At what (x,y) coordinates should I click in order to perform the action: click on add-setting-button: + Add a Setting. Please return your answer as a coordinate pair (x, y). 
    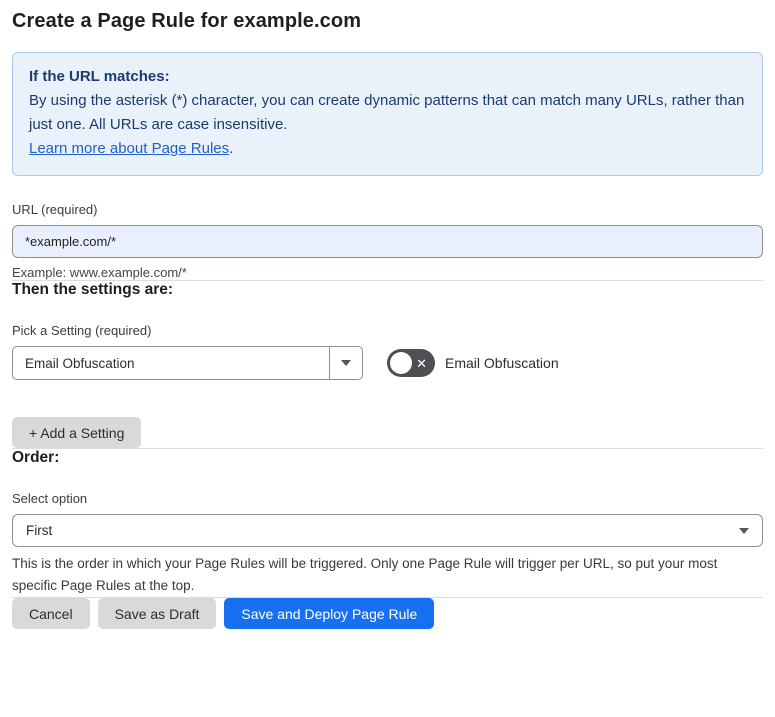
    Looking at the image, I should click on (77, 432).